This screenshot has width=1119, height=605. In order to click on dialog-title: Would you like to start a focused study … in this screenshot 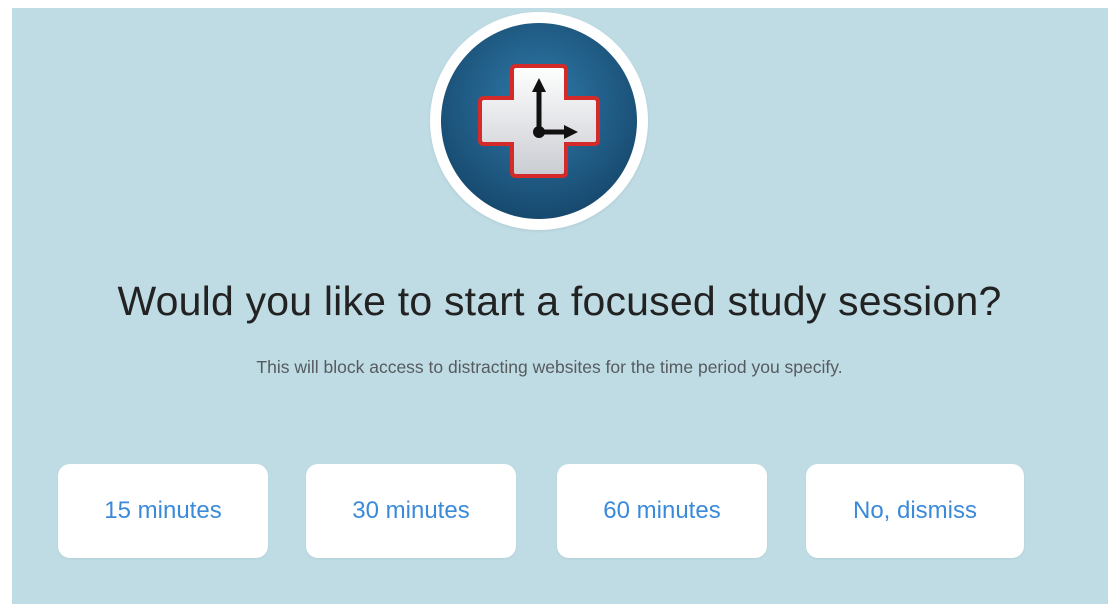, I will do `click(559, 301)`.